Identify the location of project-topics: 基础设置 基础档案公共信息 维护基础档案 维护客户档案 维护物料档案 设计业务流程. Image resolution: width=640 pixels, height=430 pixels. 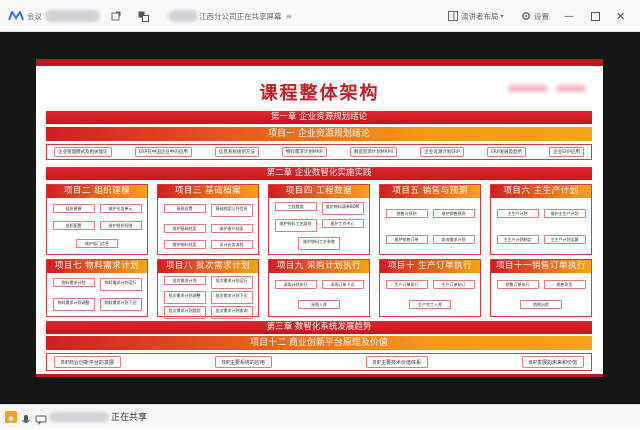
(208, 226).